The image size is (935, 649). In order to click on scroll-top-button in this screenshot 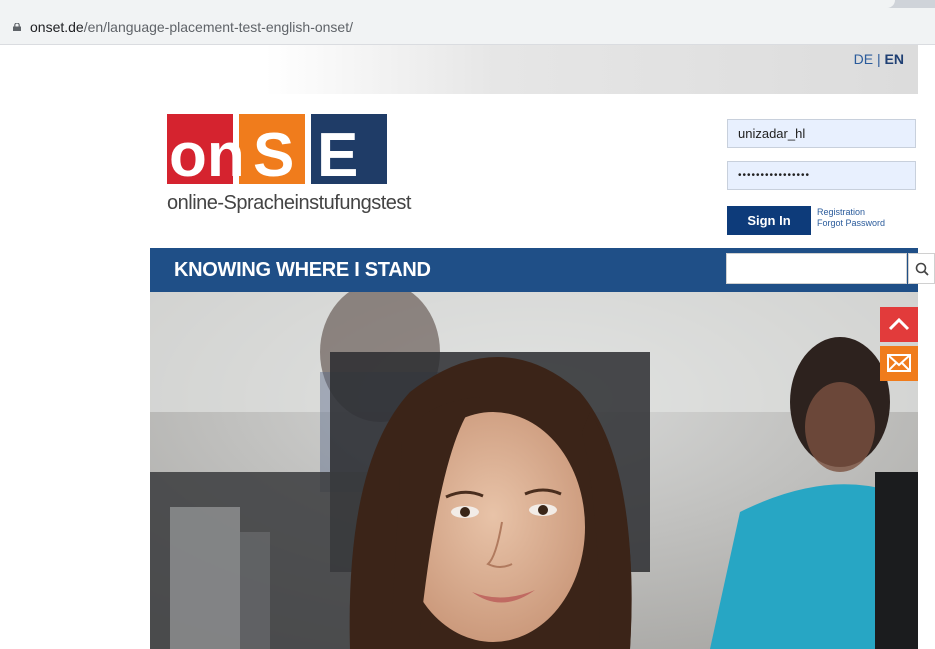, I will do `click(899, 324)`.